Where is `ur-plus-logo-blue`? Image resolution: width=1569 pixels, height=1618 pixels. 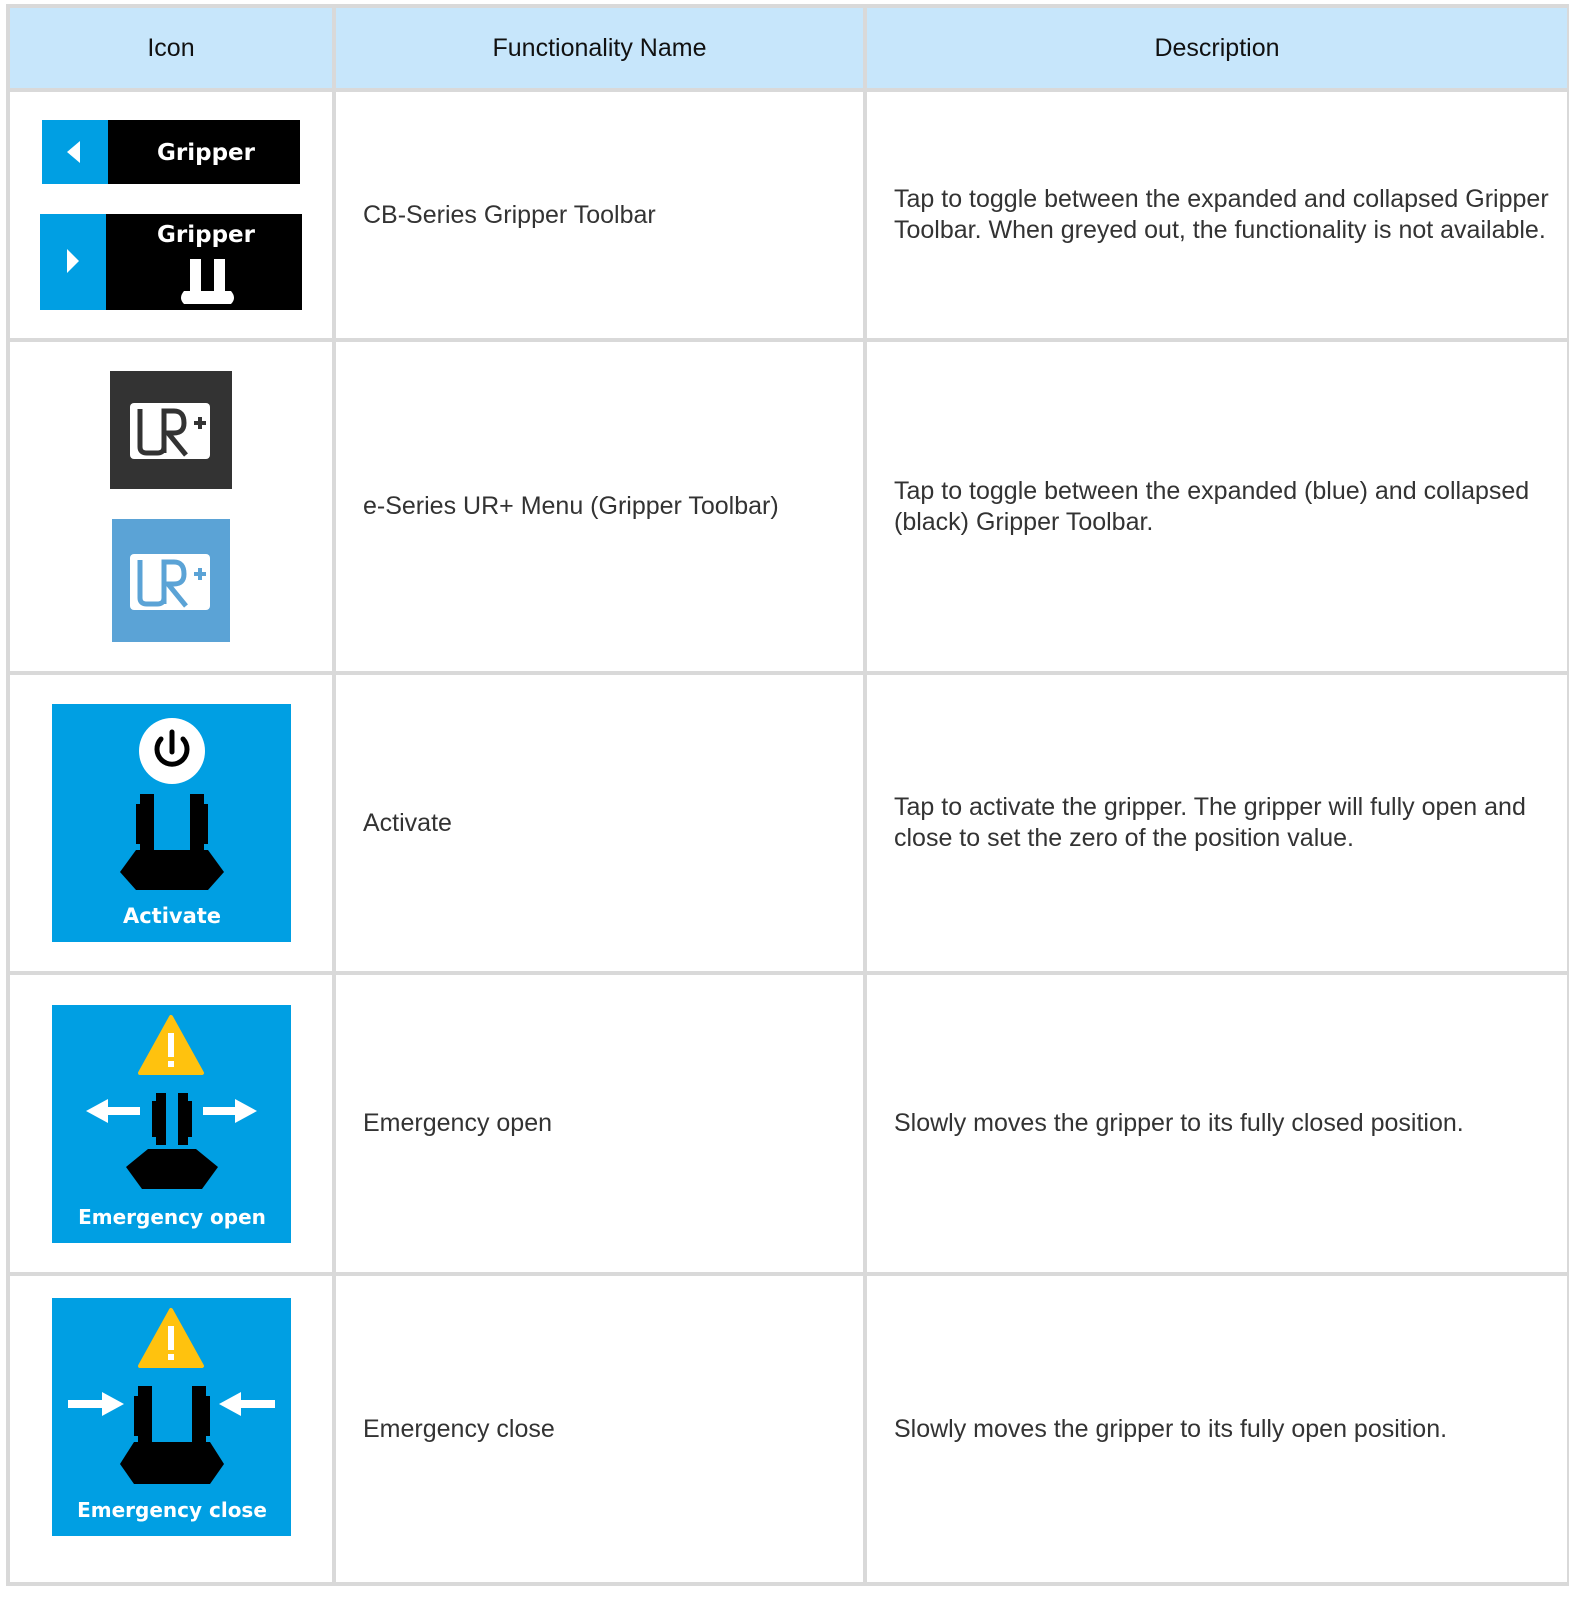 ur-plus-logo-blue is located at coordinates (171, 580).